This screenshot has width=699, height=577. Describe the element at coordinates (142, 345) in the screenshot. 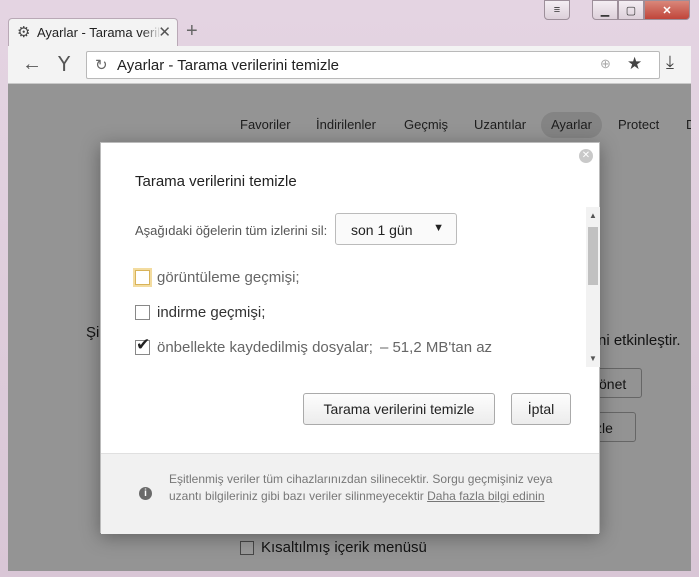

I see `checkbox-cached-files` at that location.